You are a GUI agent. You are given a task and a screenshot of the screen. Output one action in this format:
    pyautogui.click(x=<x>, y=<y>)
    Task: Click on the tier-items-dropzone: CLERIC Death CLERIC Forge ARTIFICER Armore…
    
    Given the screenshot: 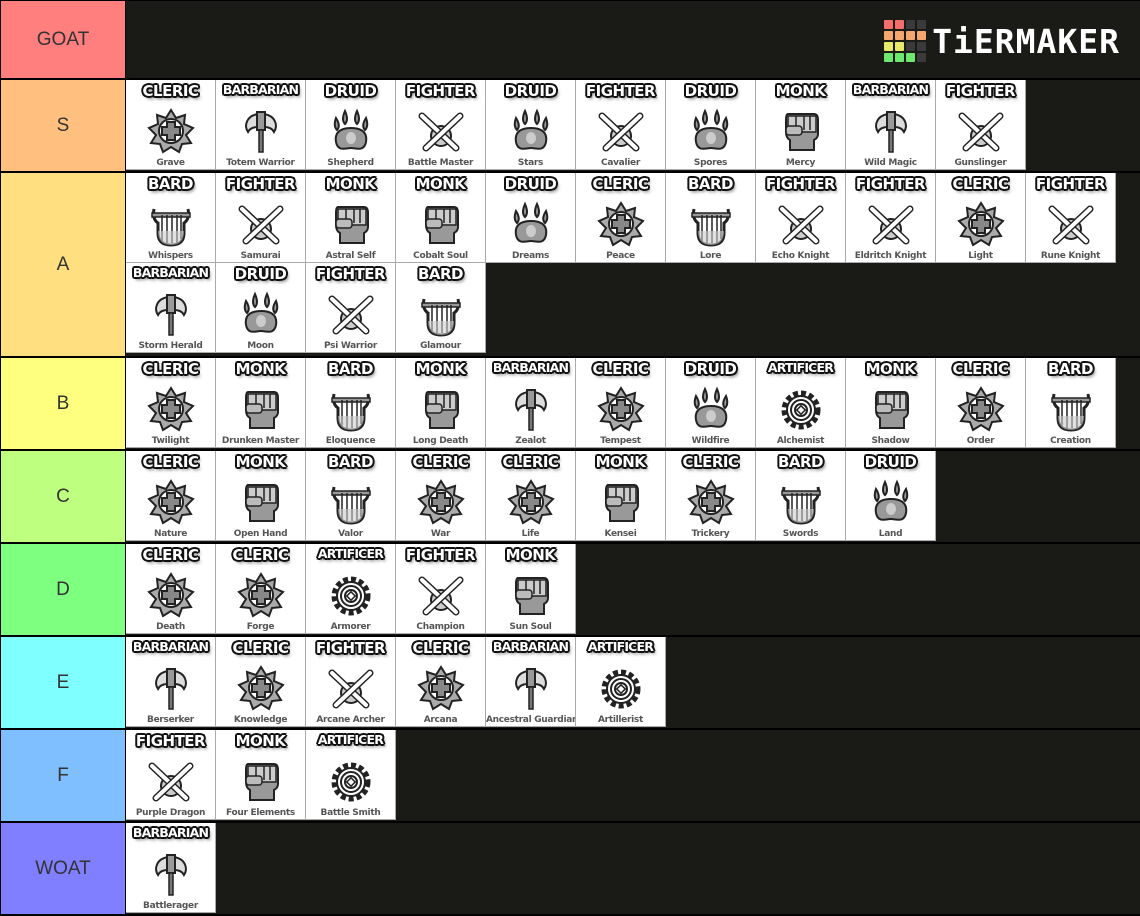 What is the action you would take?
    pyautogui.click(x=633, y=589)
    